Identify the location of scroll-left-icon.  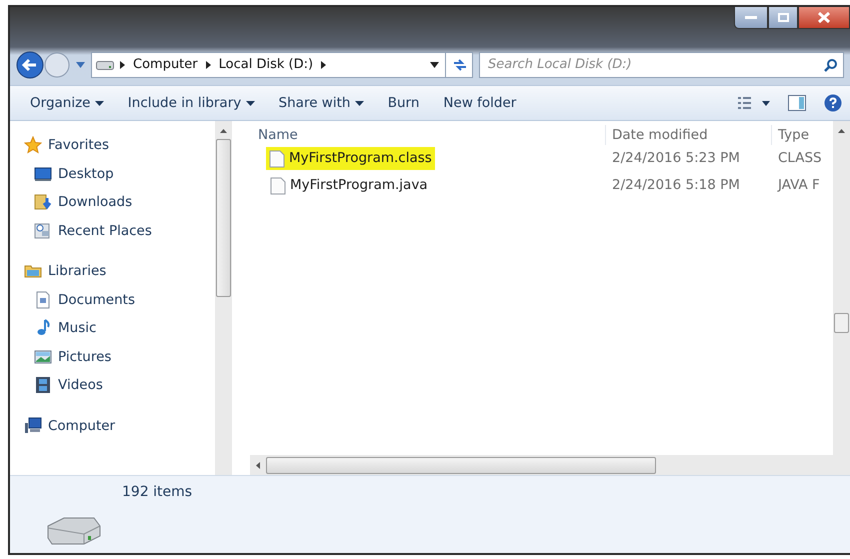
(258, 465).